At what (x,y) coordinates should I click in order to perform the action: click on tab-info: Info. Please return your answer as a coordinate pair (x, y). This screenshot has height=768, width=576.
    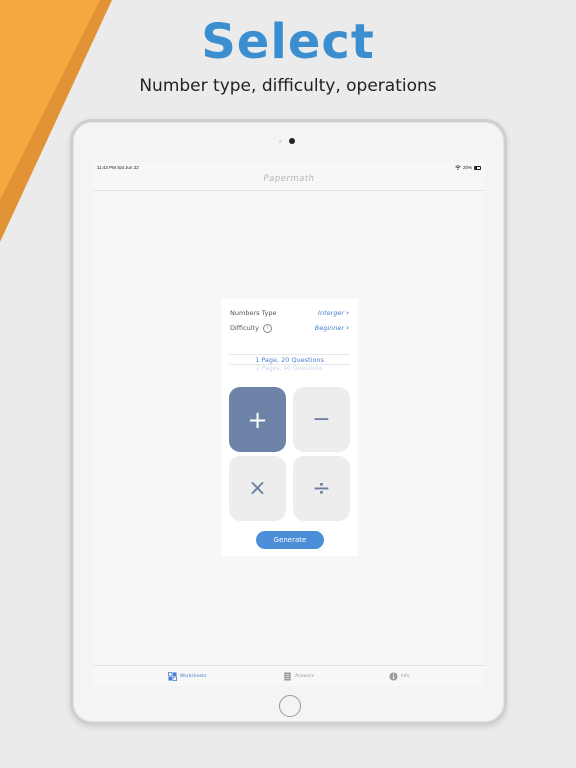
    Looking at the image, I should click on (399, 676).